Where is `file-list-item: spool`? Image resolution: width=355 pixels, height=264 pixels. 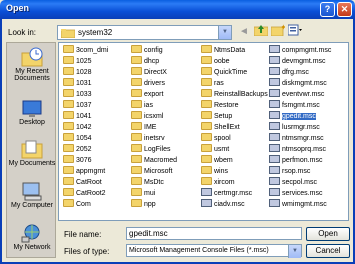 file-list-item: spool is located at coordinates (234, 138).